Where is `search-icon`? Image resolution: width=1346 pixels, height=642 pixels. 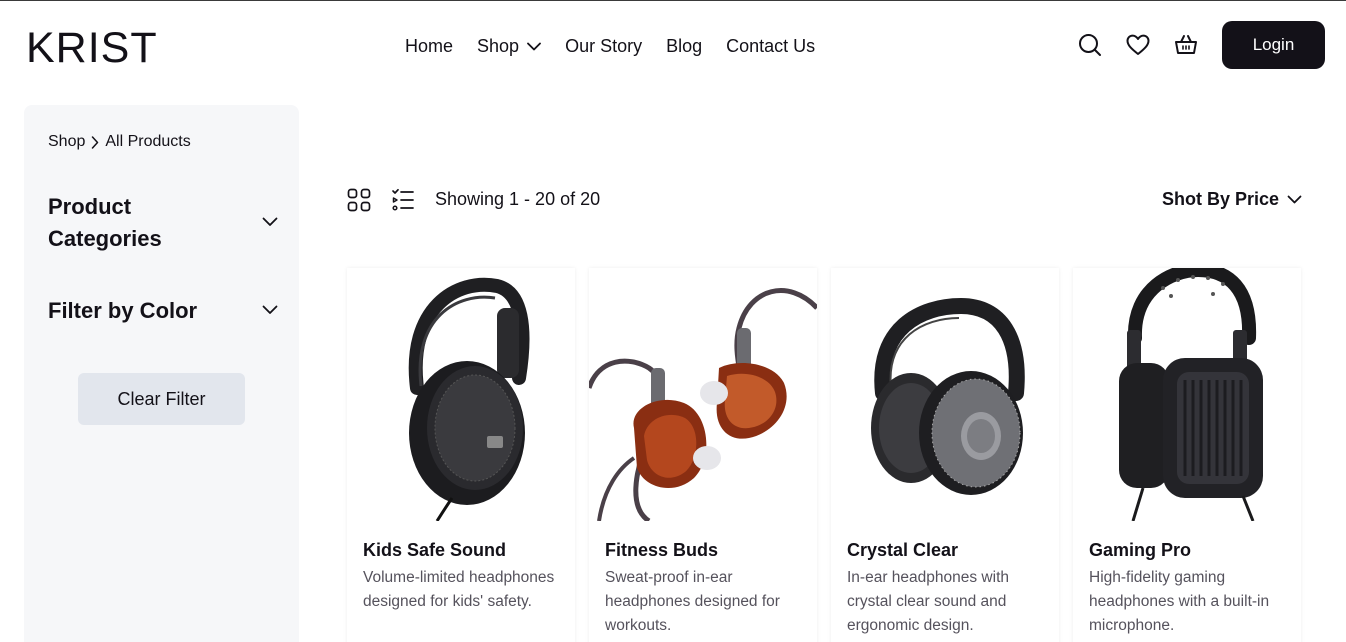
search-icon is located at coordinates (1090, 45).